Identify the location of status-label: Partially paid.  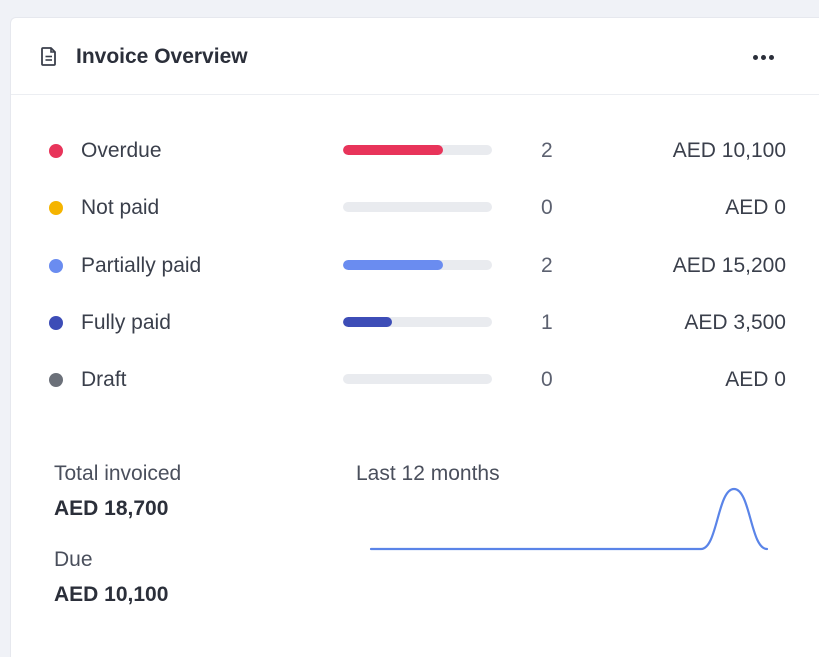
(141, 265).